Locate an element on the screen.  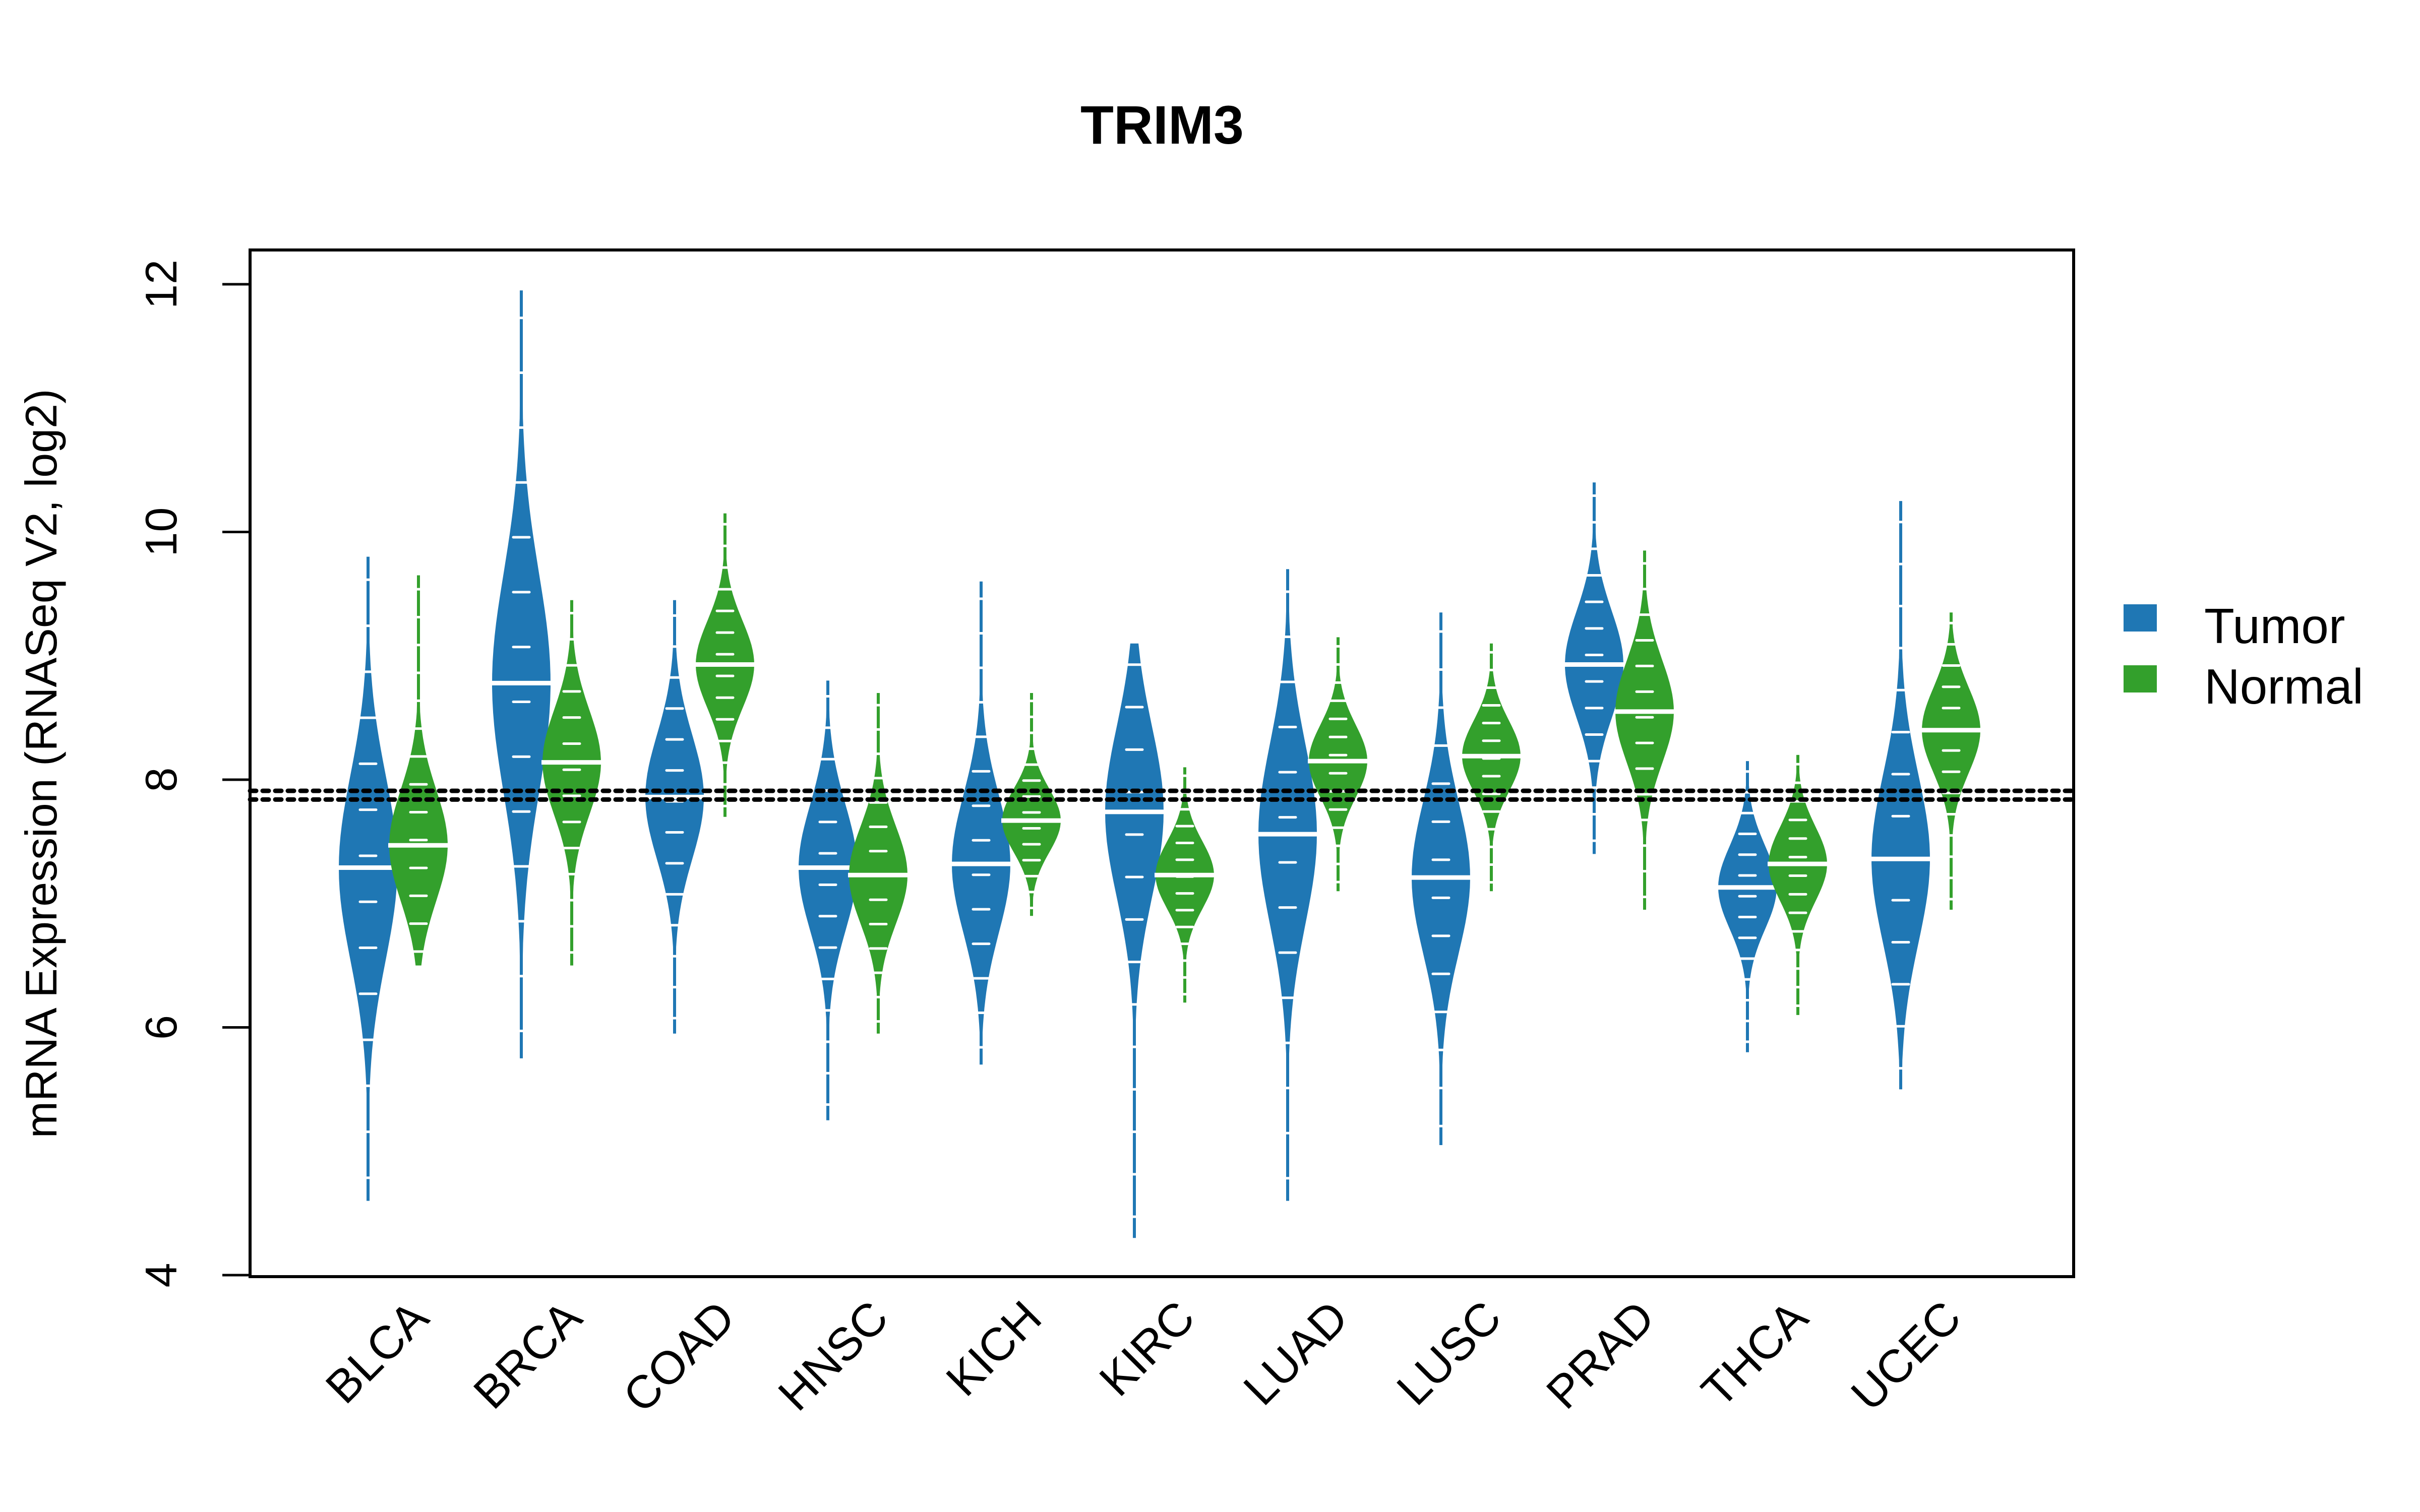
chart-title: TRIM3 is located at coordinates (1162, 124).